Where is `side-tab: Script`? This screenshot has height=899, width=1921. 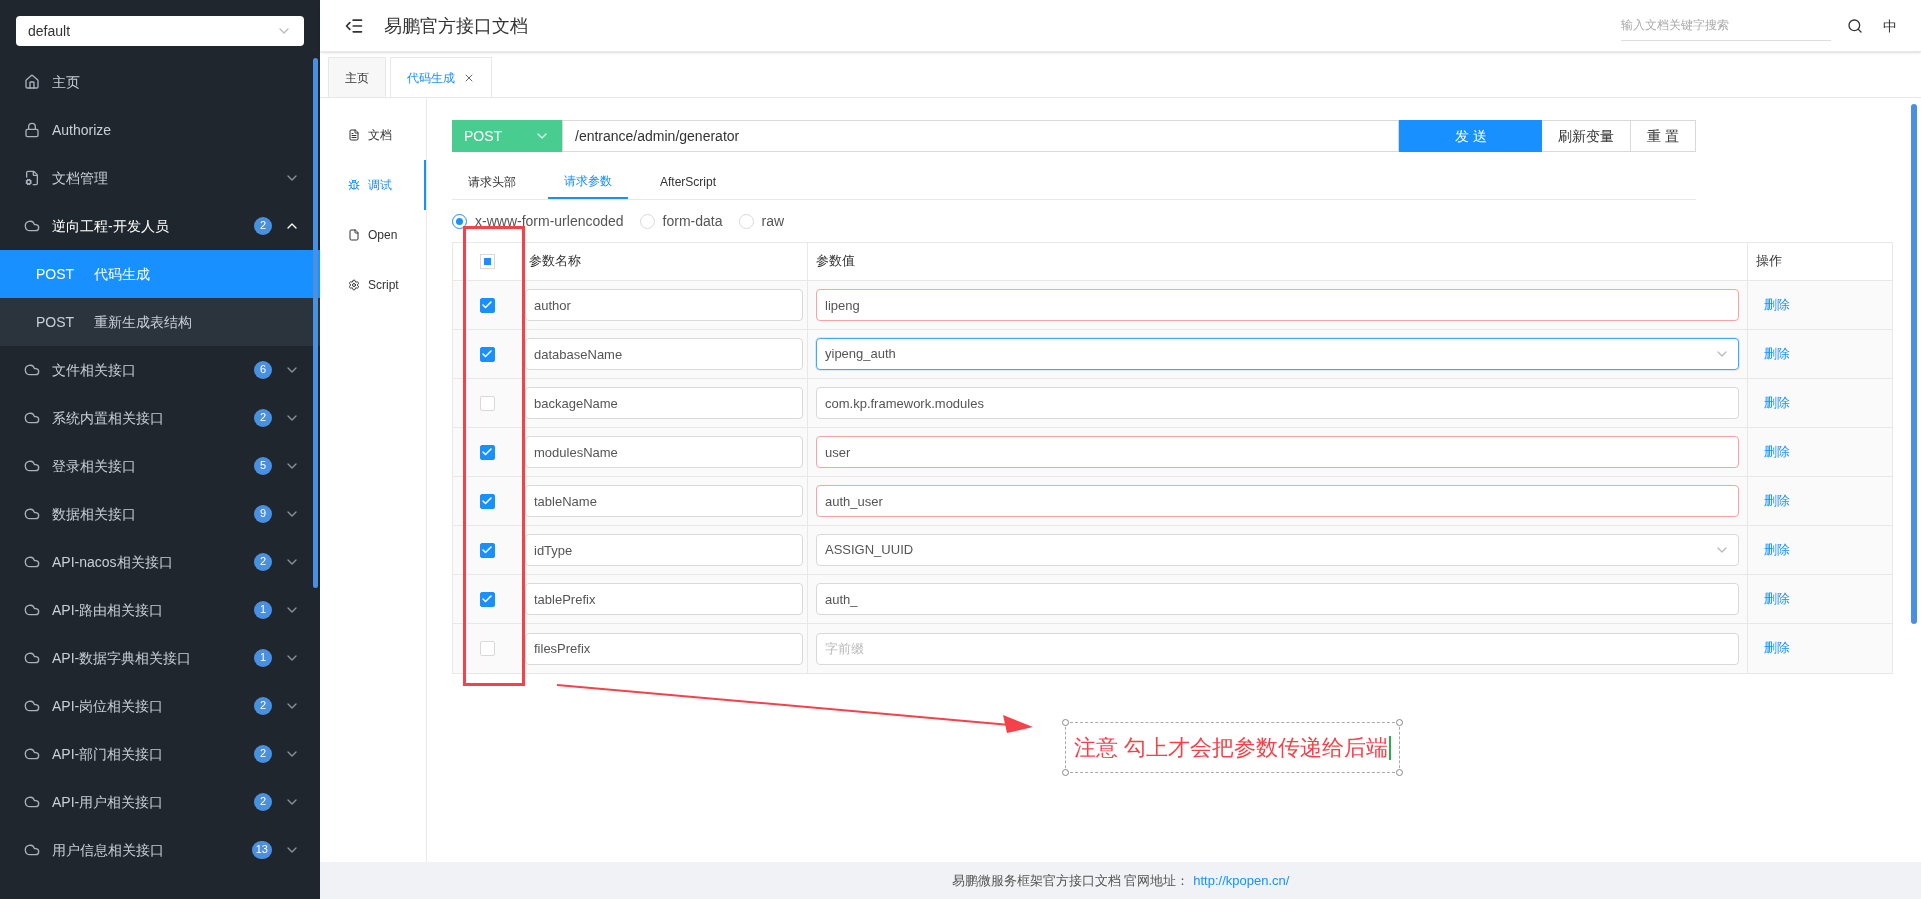
side-tab: Script is located at coordinates (373, 285).